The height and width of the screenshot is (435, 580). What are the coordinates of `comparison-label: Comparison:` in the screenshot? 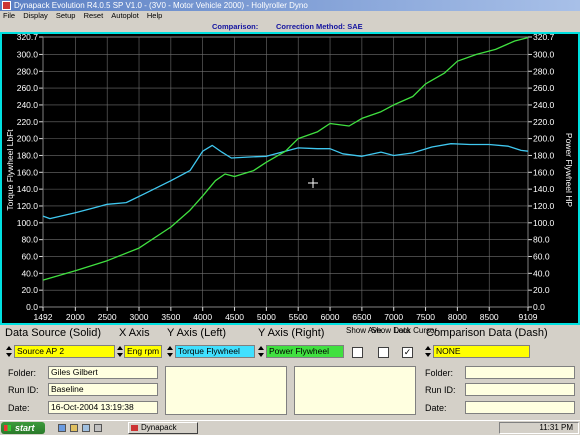 It's located at (235, 26).